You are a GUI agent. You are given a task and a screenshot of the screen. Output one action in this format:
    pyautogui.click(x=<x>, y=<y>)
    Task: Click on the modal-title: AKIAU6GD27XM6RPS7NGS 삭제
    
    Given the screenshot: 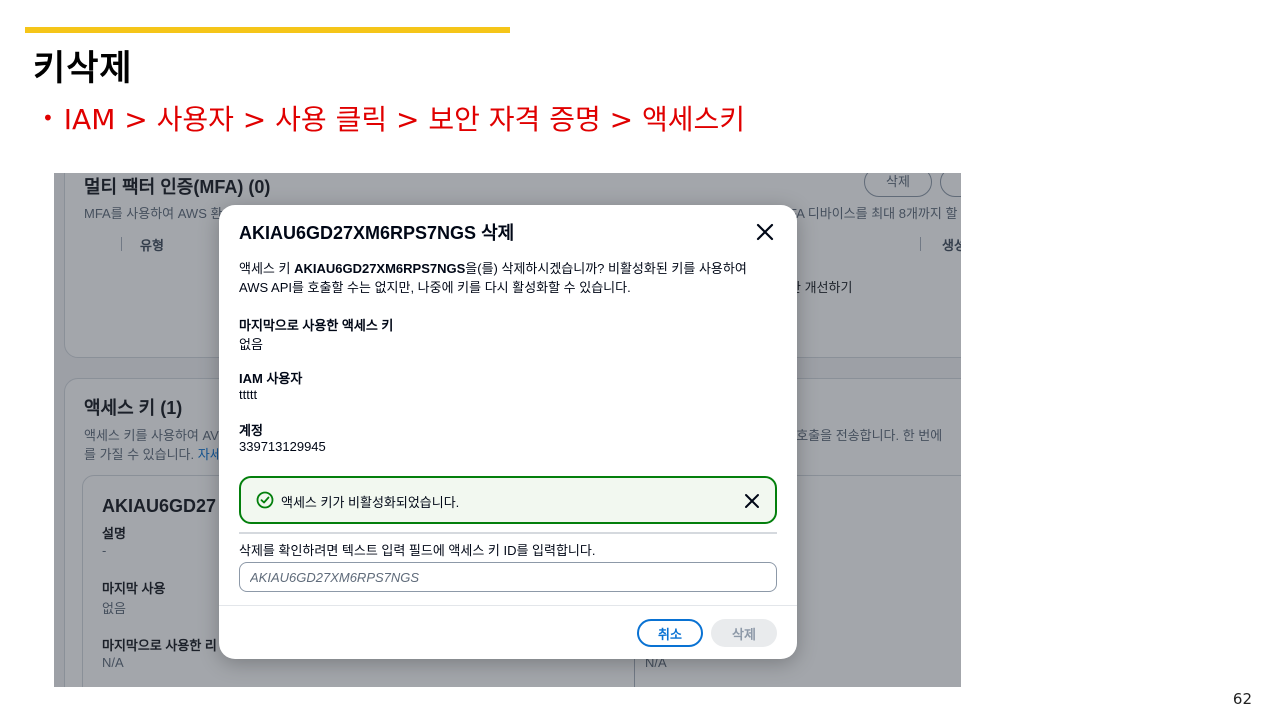 What is the action you would take?
    pyautogui.click(x=377, y=233)
    